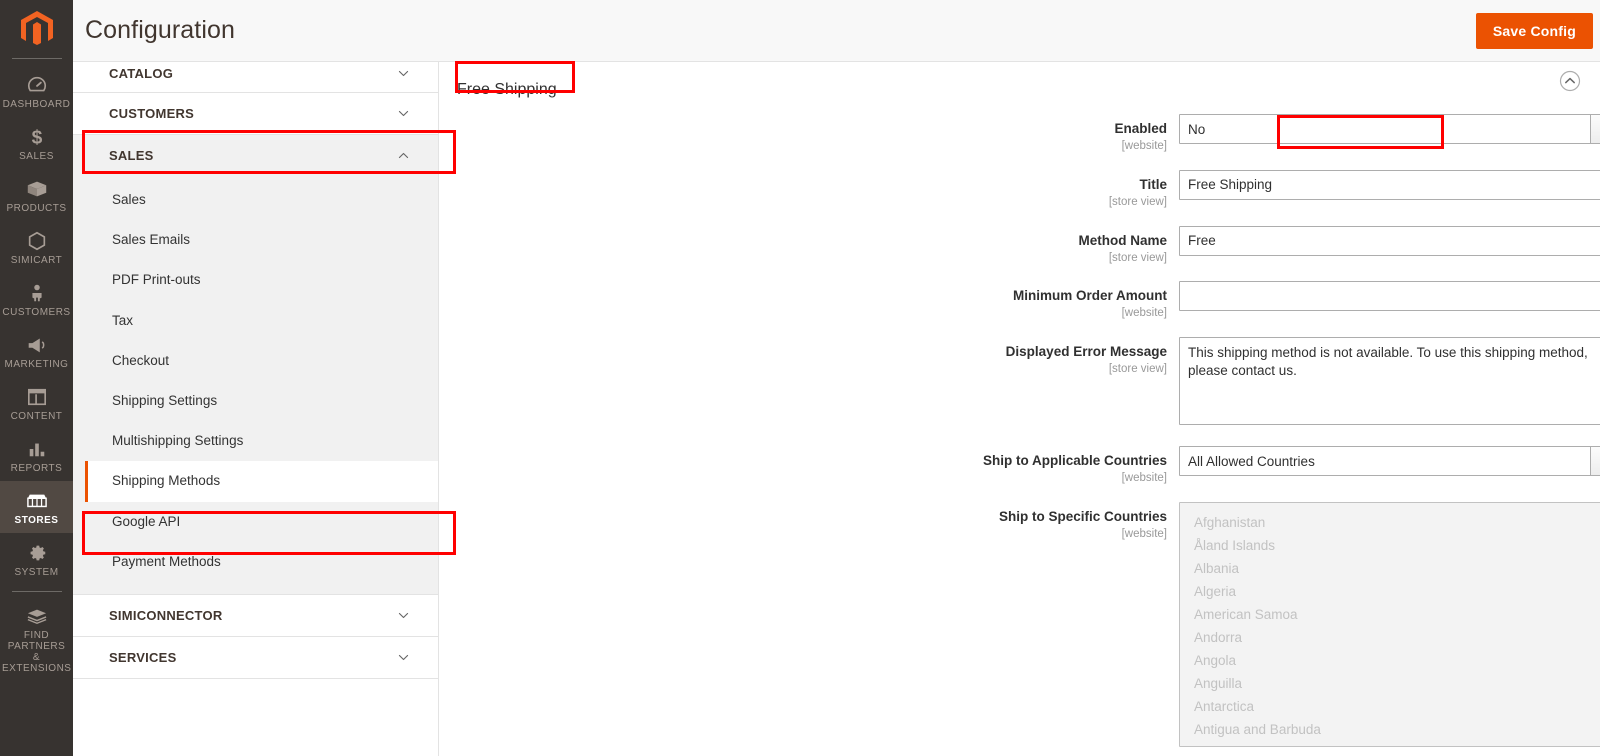 The image size is (1600, 756). What do you see at coordinates (255, 657) in the screenshot?
I see `nav-section-services: SERVICES` at bounding box center [255, 657].